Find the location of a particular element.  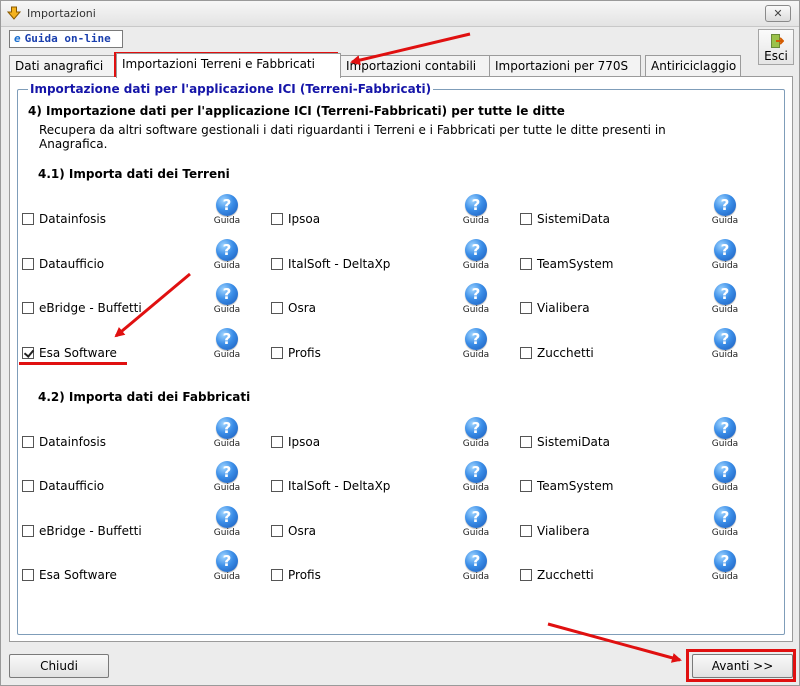

option-osra-terreni: Osra is located at coordinates (293, 308).